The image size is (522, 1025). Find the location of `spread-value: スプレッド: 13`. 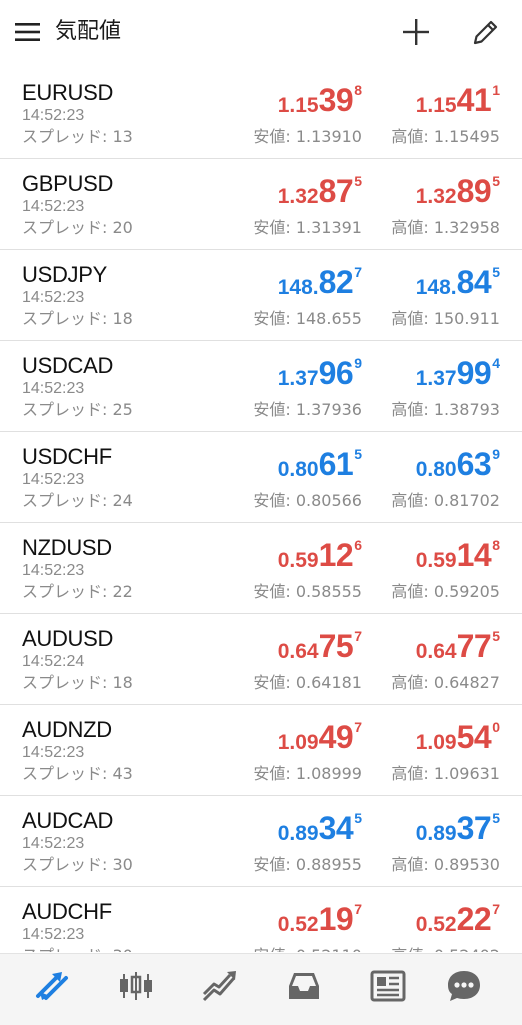

spread-value: スプレッド: 13 is located at coordinates (77, 136).